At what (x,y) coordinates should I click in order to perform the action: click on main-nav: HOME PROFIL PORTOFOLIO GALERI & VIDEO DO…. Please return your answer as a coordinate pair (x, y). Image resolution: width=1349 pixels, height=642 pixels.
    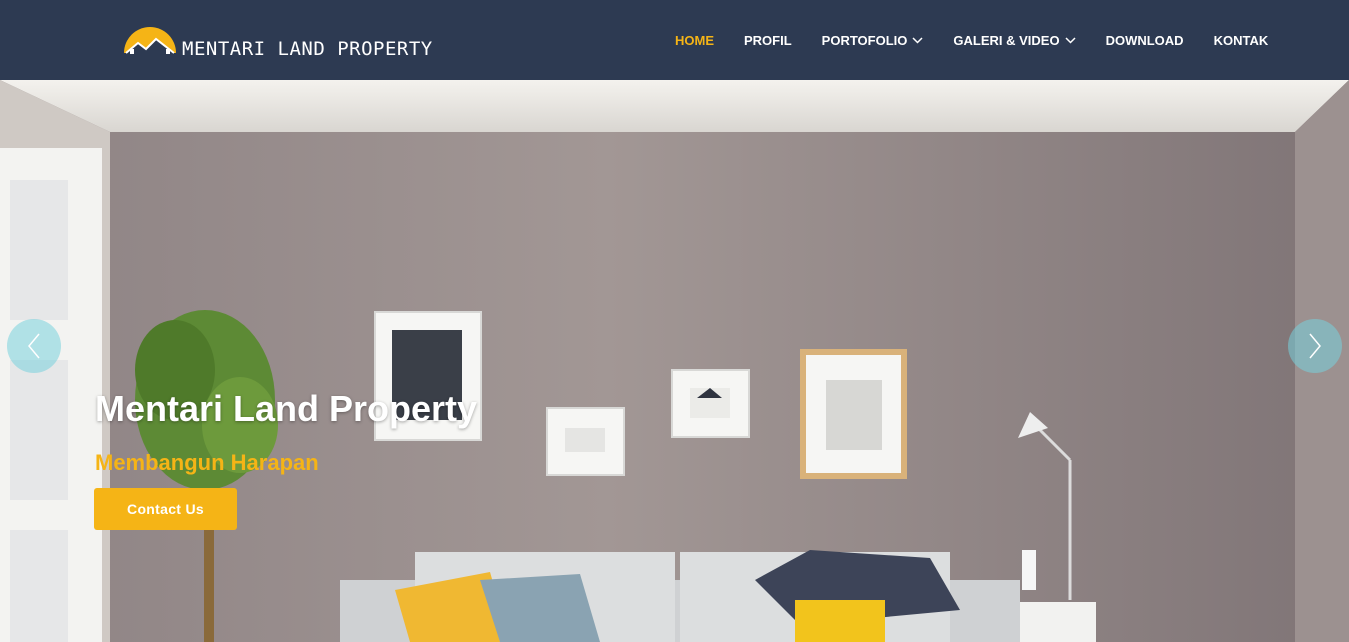
    Looking at the image, I should click on (971, 40).